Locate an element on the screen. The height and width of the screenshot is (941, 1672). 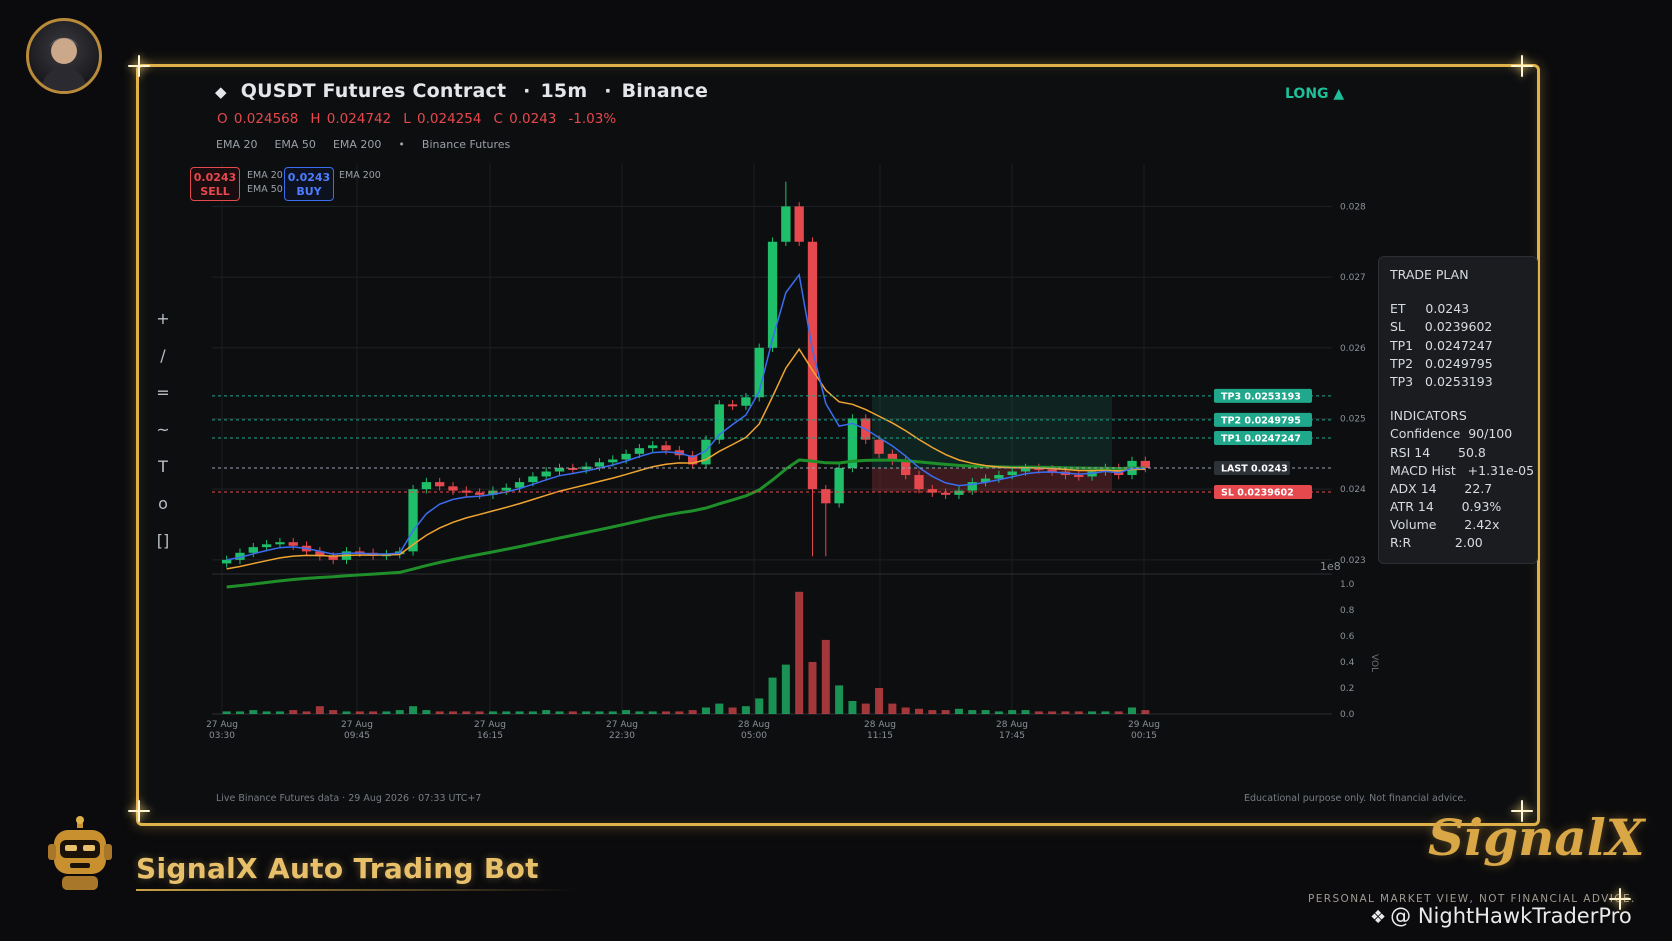
drawing-toolbar: + / = ~ T o [] is located at coordinates (163, 429).